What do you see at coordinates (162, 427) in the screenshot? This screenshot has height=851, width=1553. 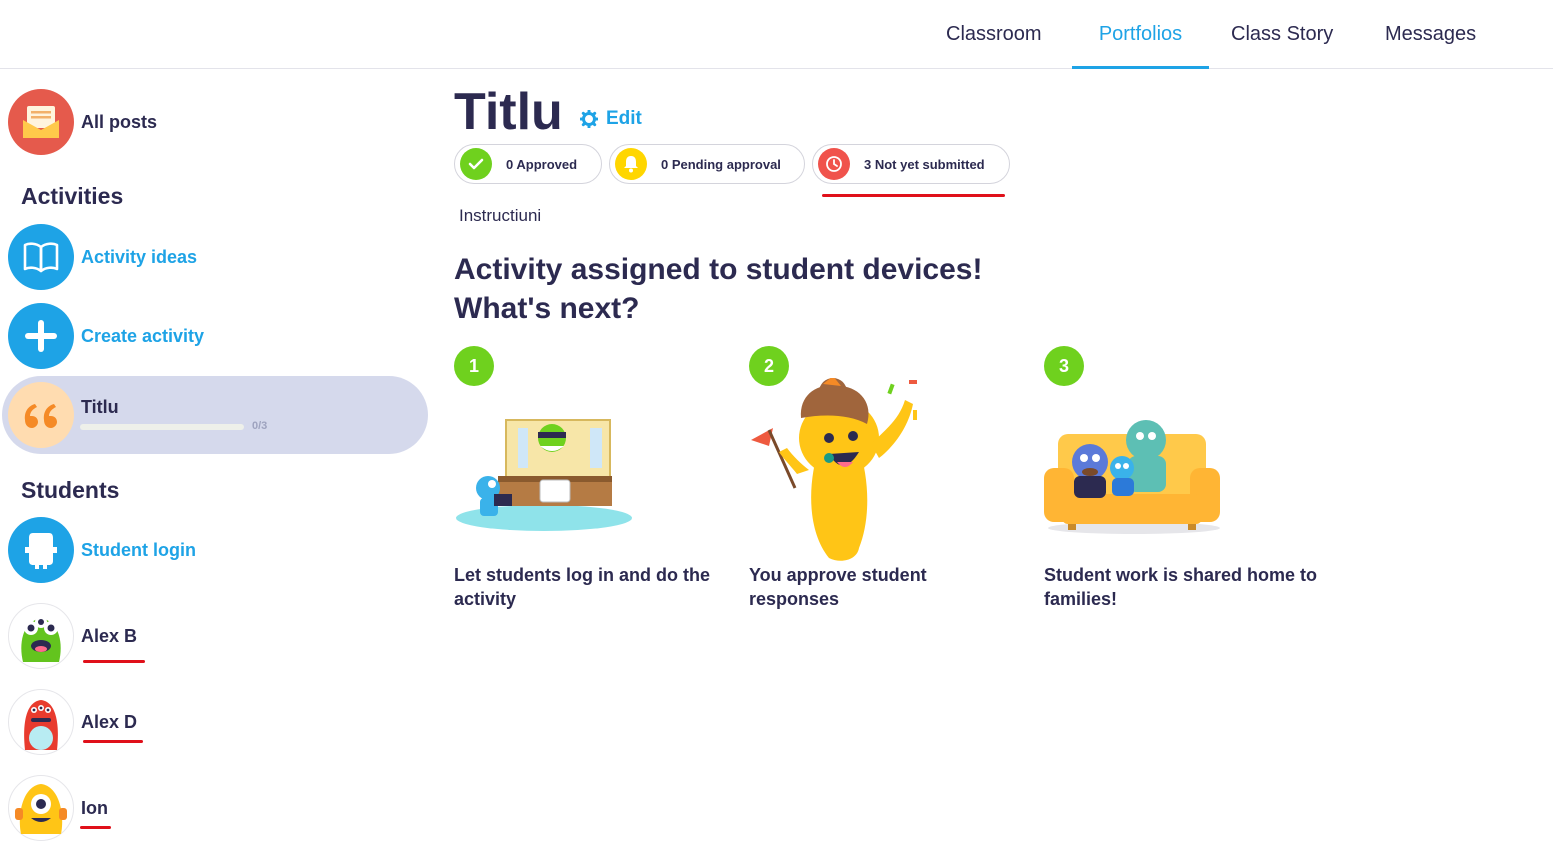 I see `activity-progress-bar` at bounding box center [162, 427].